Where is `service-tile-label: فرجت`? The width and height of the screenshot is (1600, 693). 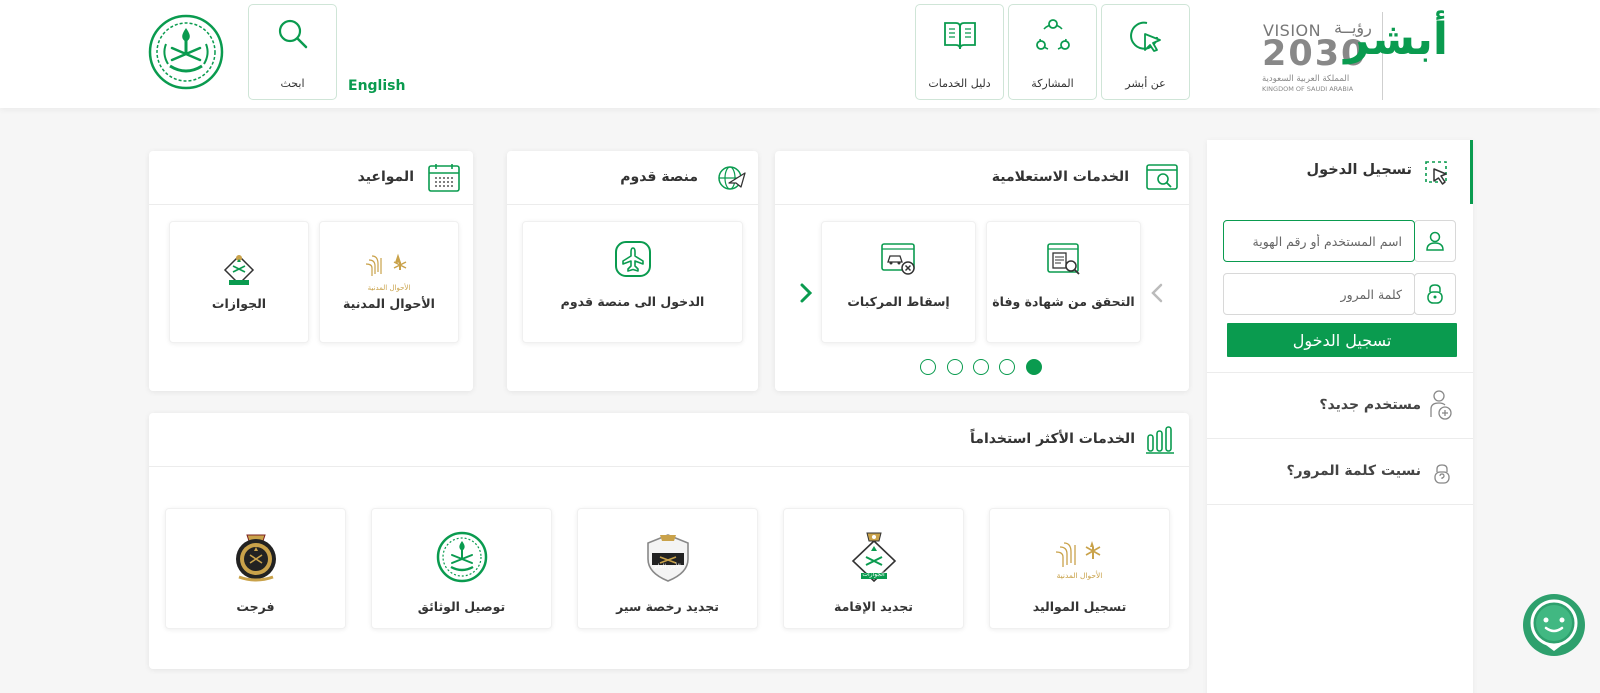 service-tile-label: فرجت is located at coordinates (255, 606).